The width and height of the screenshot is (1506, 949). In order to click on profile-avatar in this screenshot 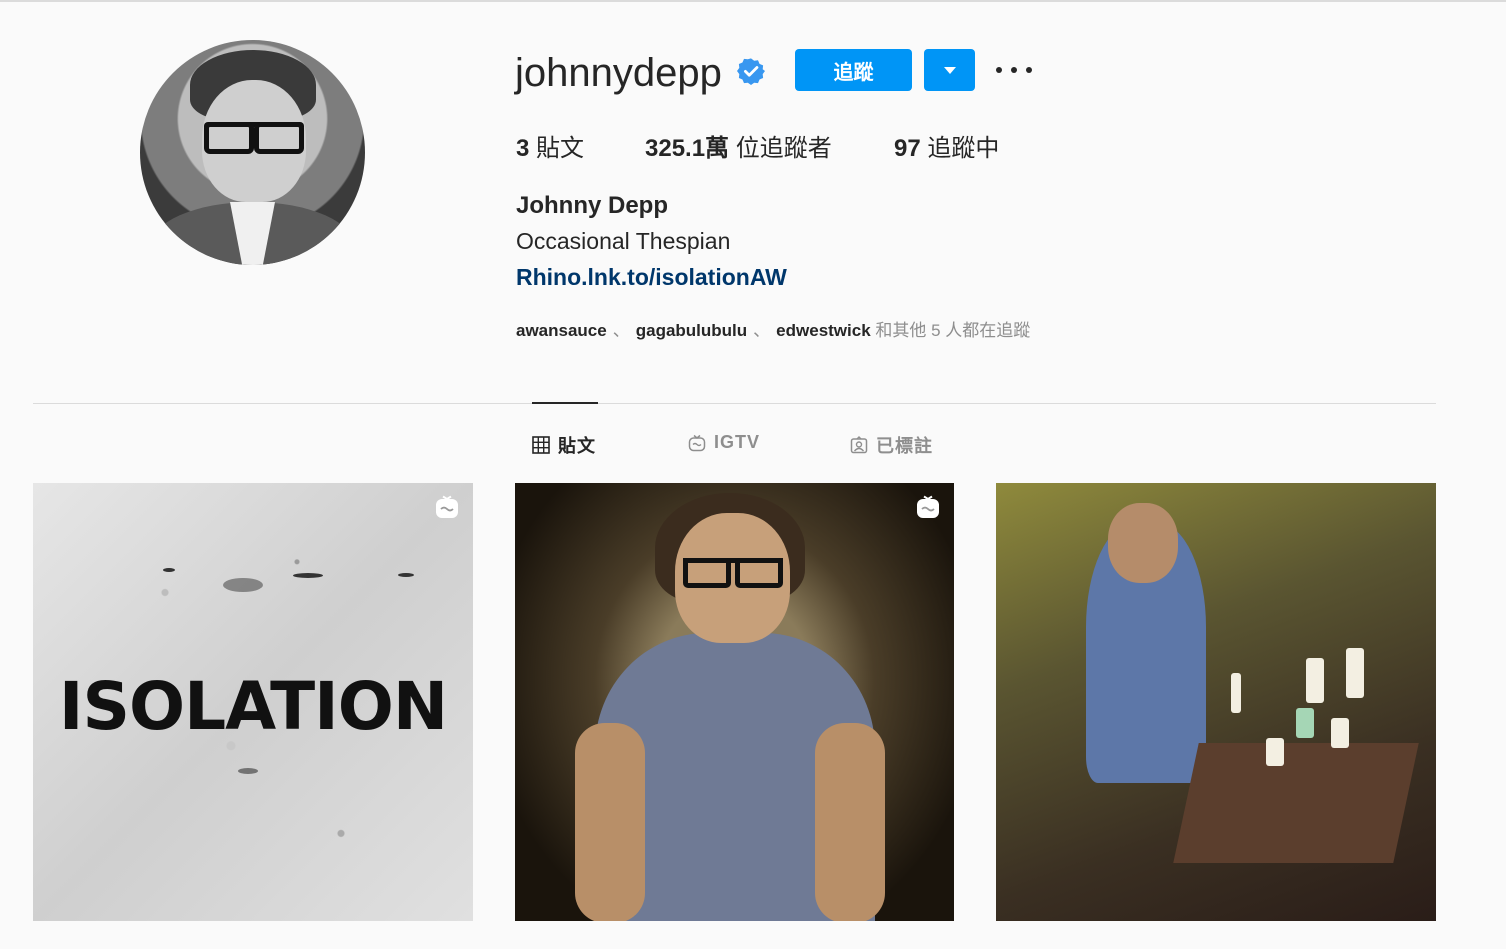, I will do `click(252, 152)`.